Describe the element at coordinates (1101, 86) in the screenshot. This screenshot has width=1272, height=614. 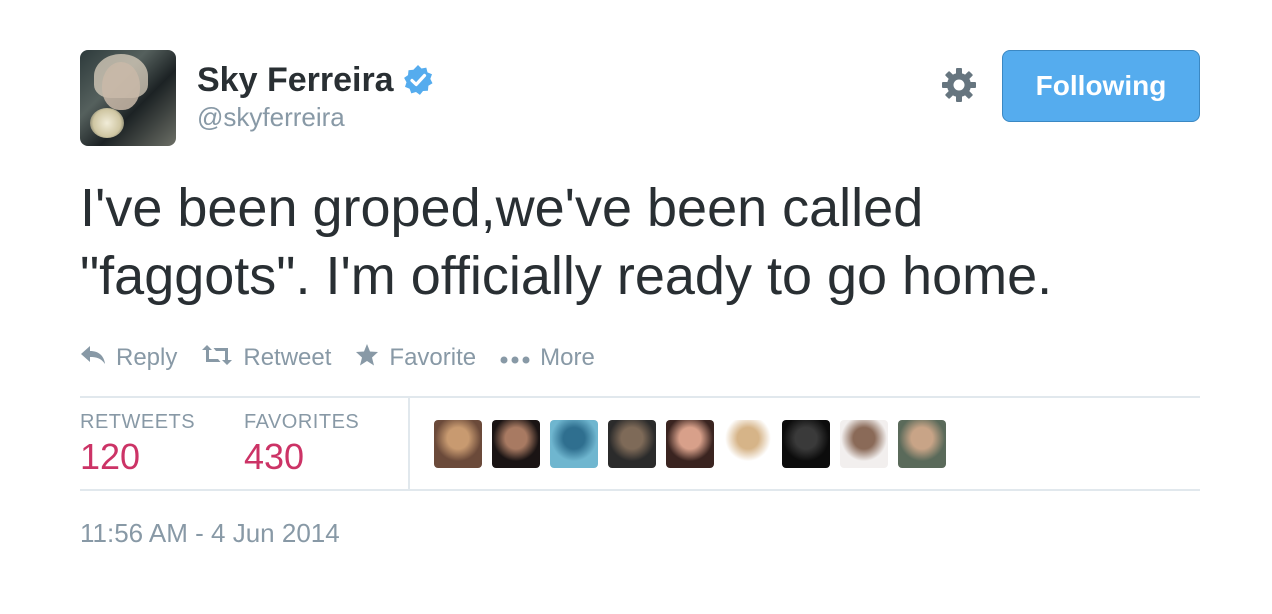
I see `following-button: Following` at that location.